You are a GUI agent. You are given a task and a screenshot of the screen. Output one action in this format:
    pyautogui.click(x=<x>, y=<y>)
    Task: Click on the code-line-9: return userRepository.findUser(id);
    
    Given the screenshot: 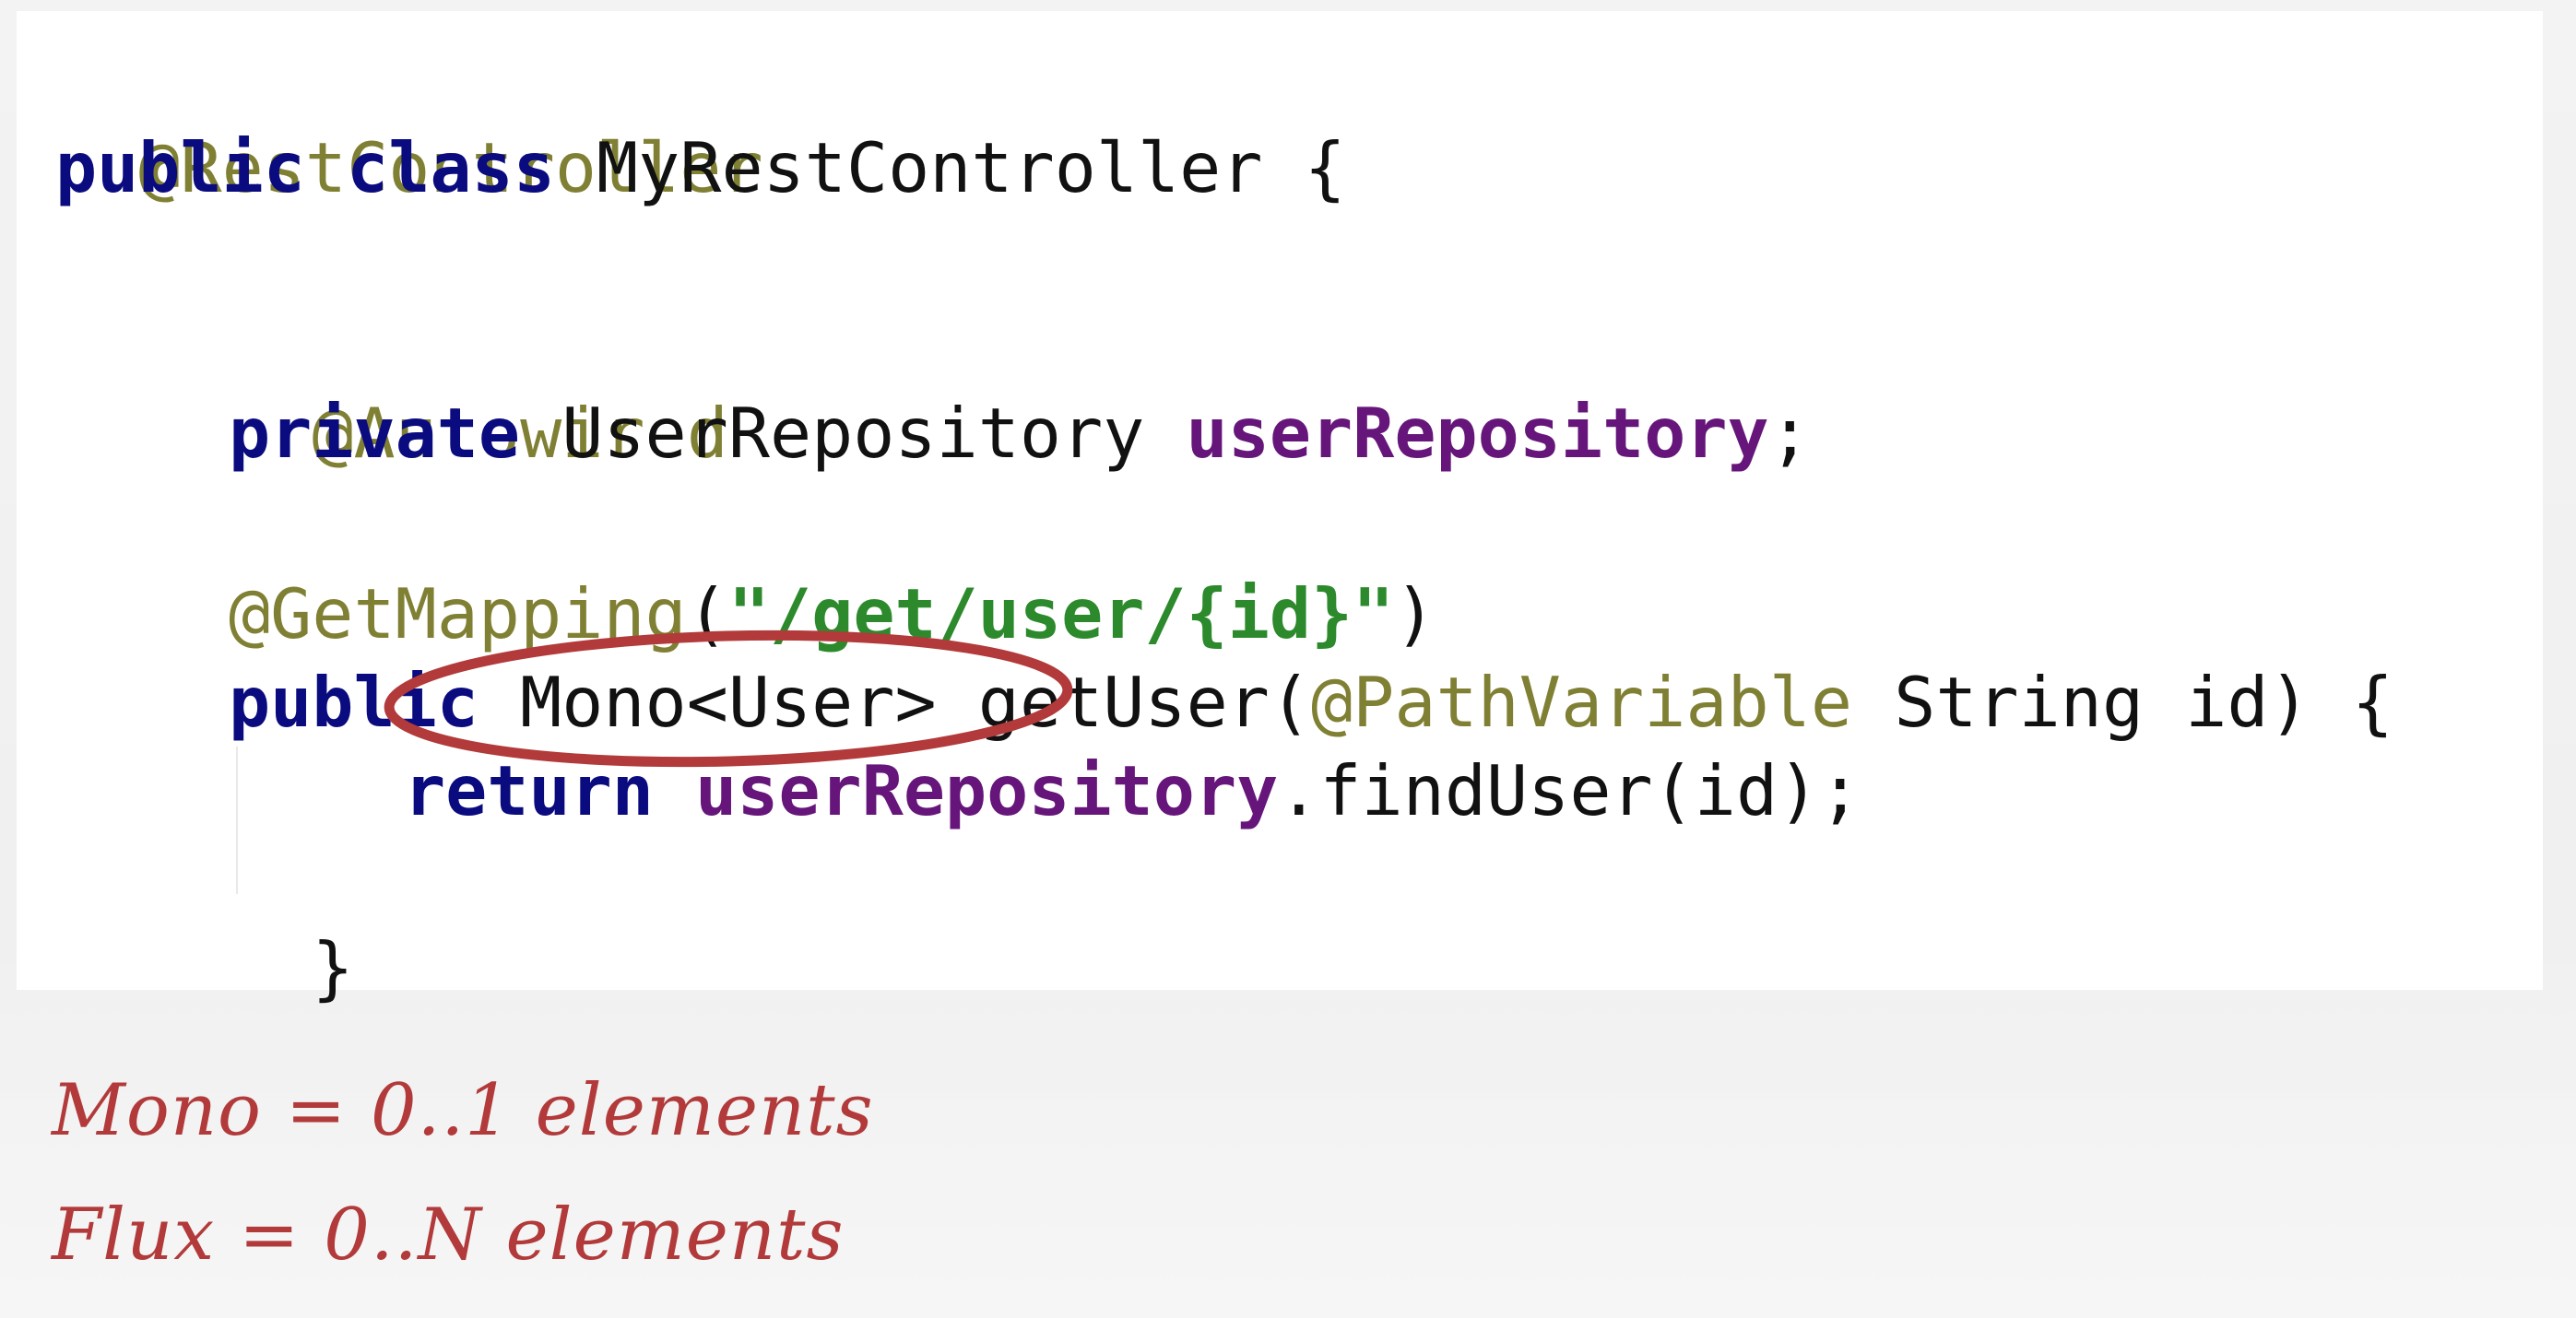 What is the action you would take?
    pyautogui.click(x=1132, y=791)
    